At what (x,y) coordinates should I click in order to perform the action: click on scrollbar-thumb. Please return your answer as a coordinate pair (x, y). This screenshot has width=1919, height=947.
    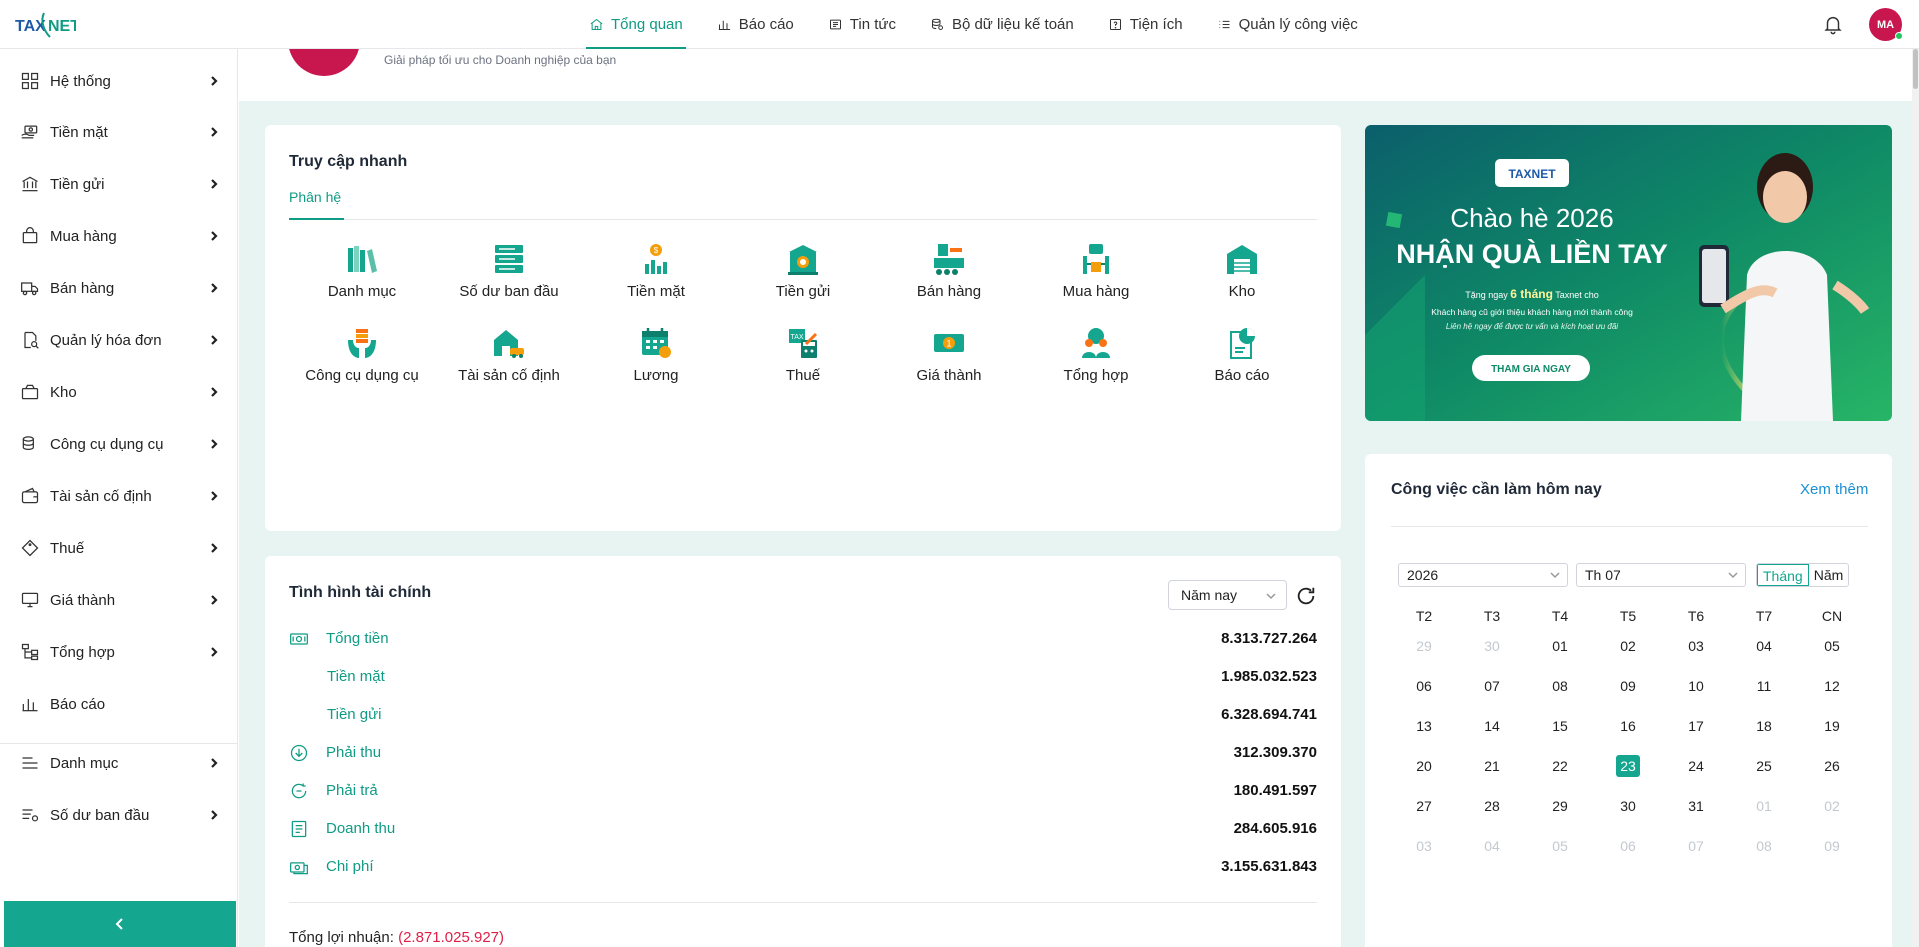
    Looking at the image, I should click on (1915, 69).